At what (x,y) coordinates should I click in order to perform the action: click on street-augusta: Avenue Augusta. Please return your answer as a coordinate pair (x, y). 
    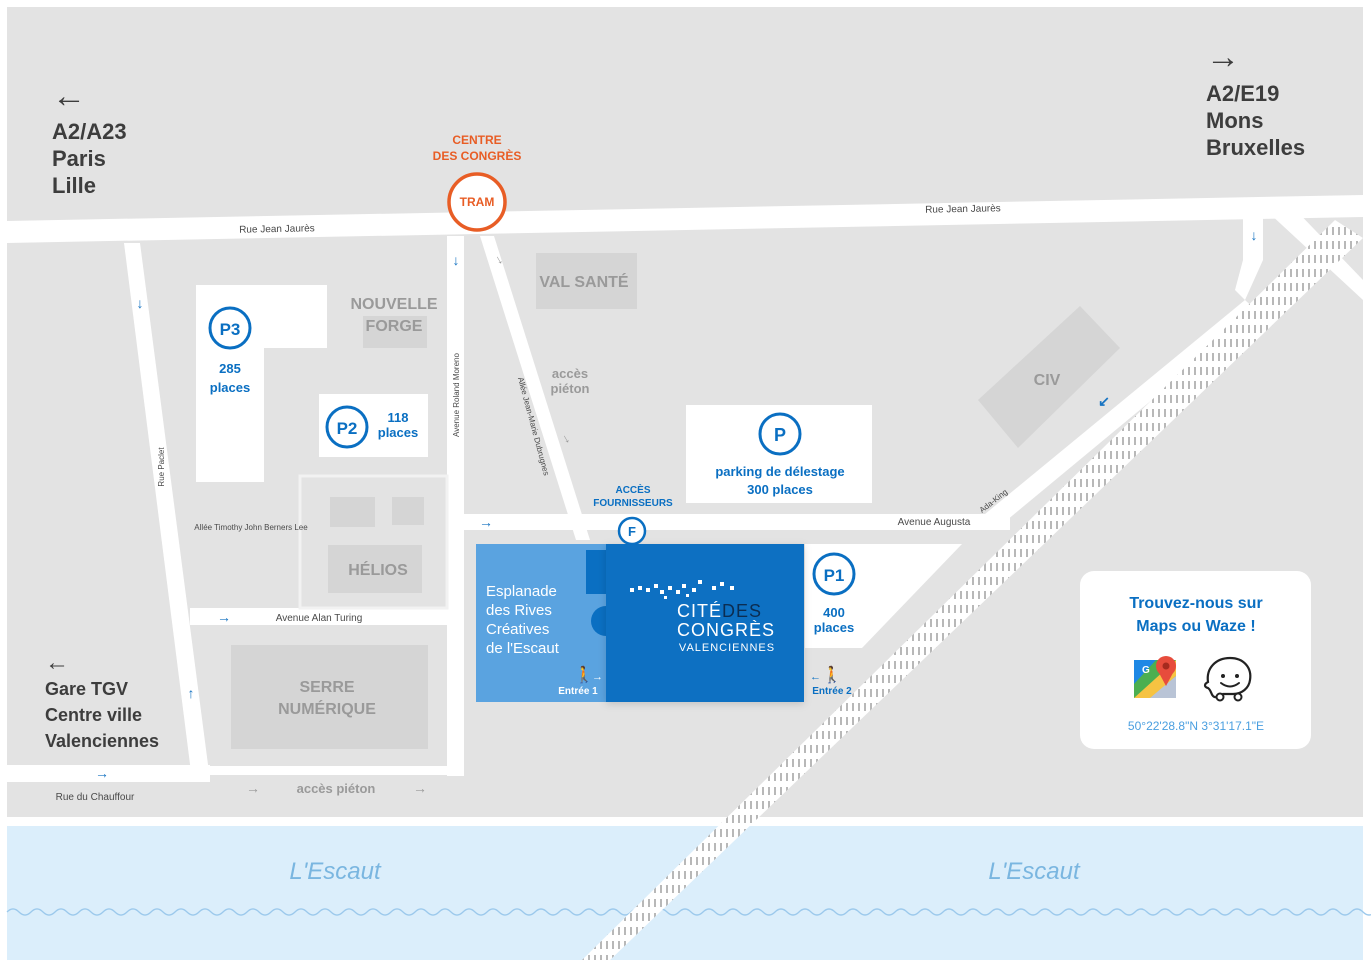
    Looking at the image, I should click on (934, 522).